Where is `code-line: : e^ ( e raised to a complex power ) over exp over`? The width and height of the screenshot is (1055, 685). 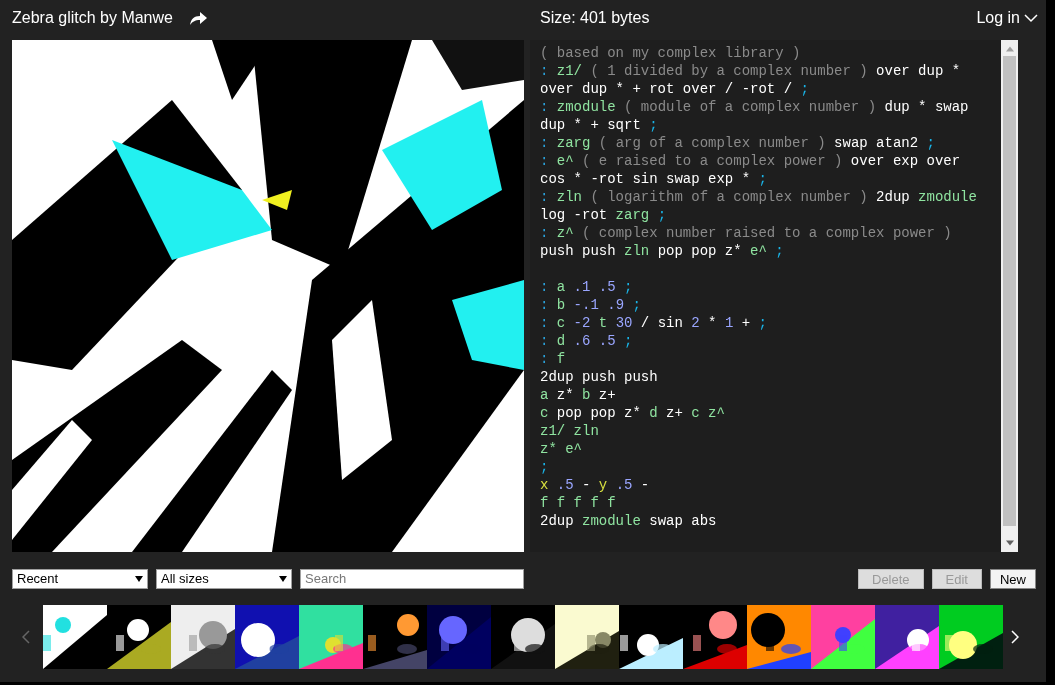 code-line: : e^ ( e raised to a complex power ) over exp over is located at coordinates (751, 161).